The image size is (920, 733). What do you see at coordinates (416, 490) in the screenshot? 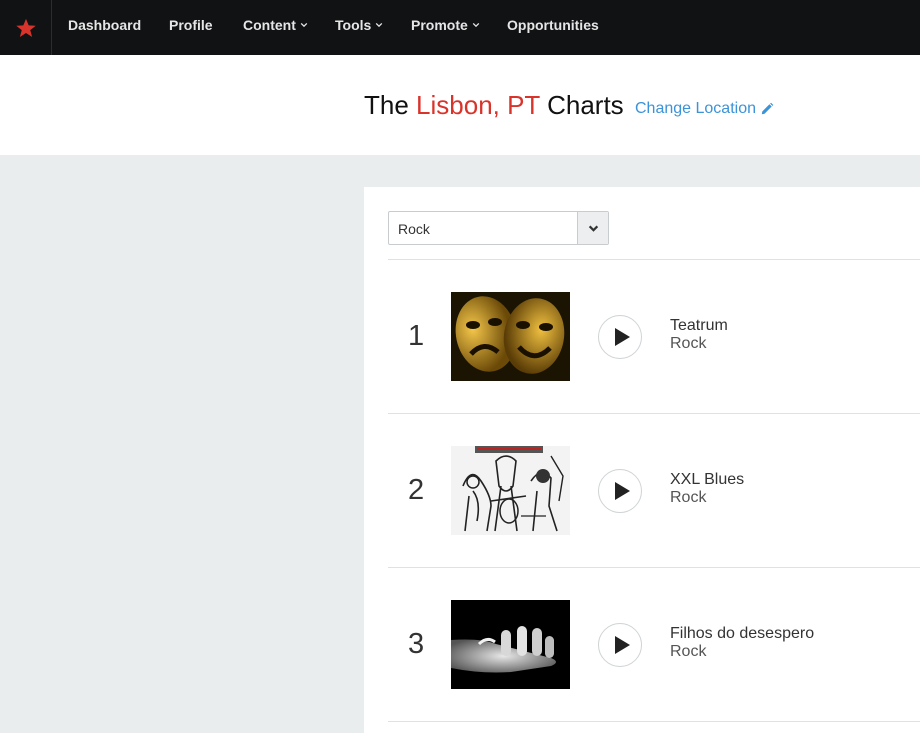
I see `chart-rank: 2` at bounding box center [416, 490].